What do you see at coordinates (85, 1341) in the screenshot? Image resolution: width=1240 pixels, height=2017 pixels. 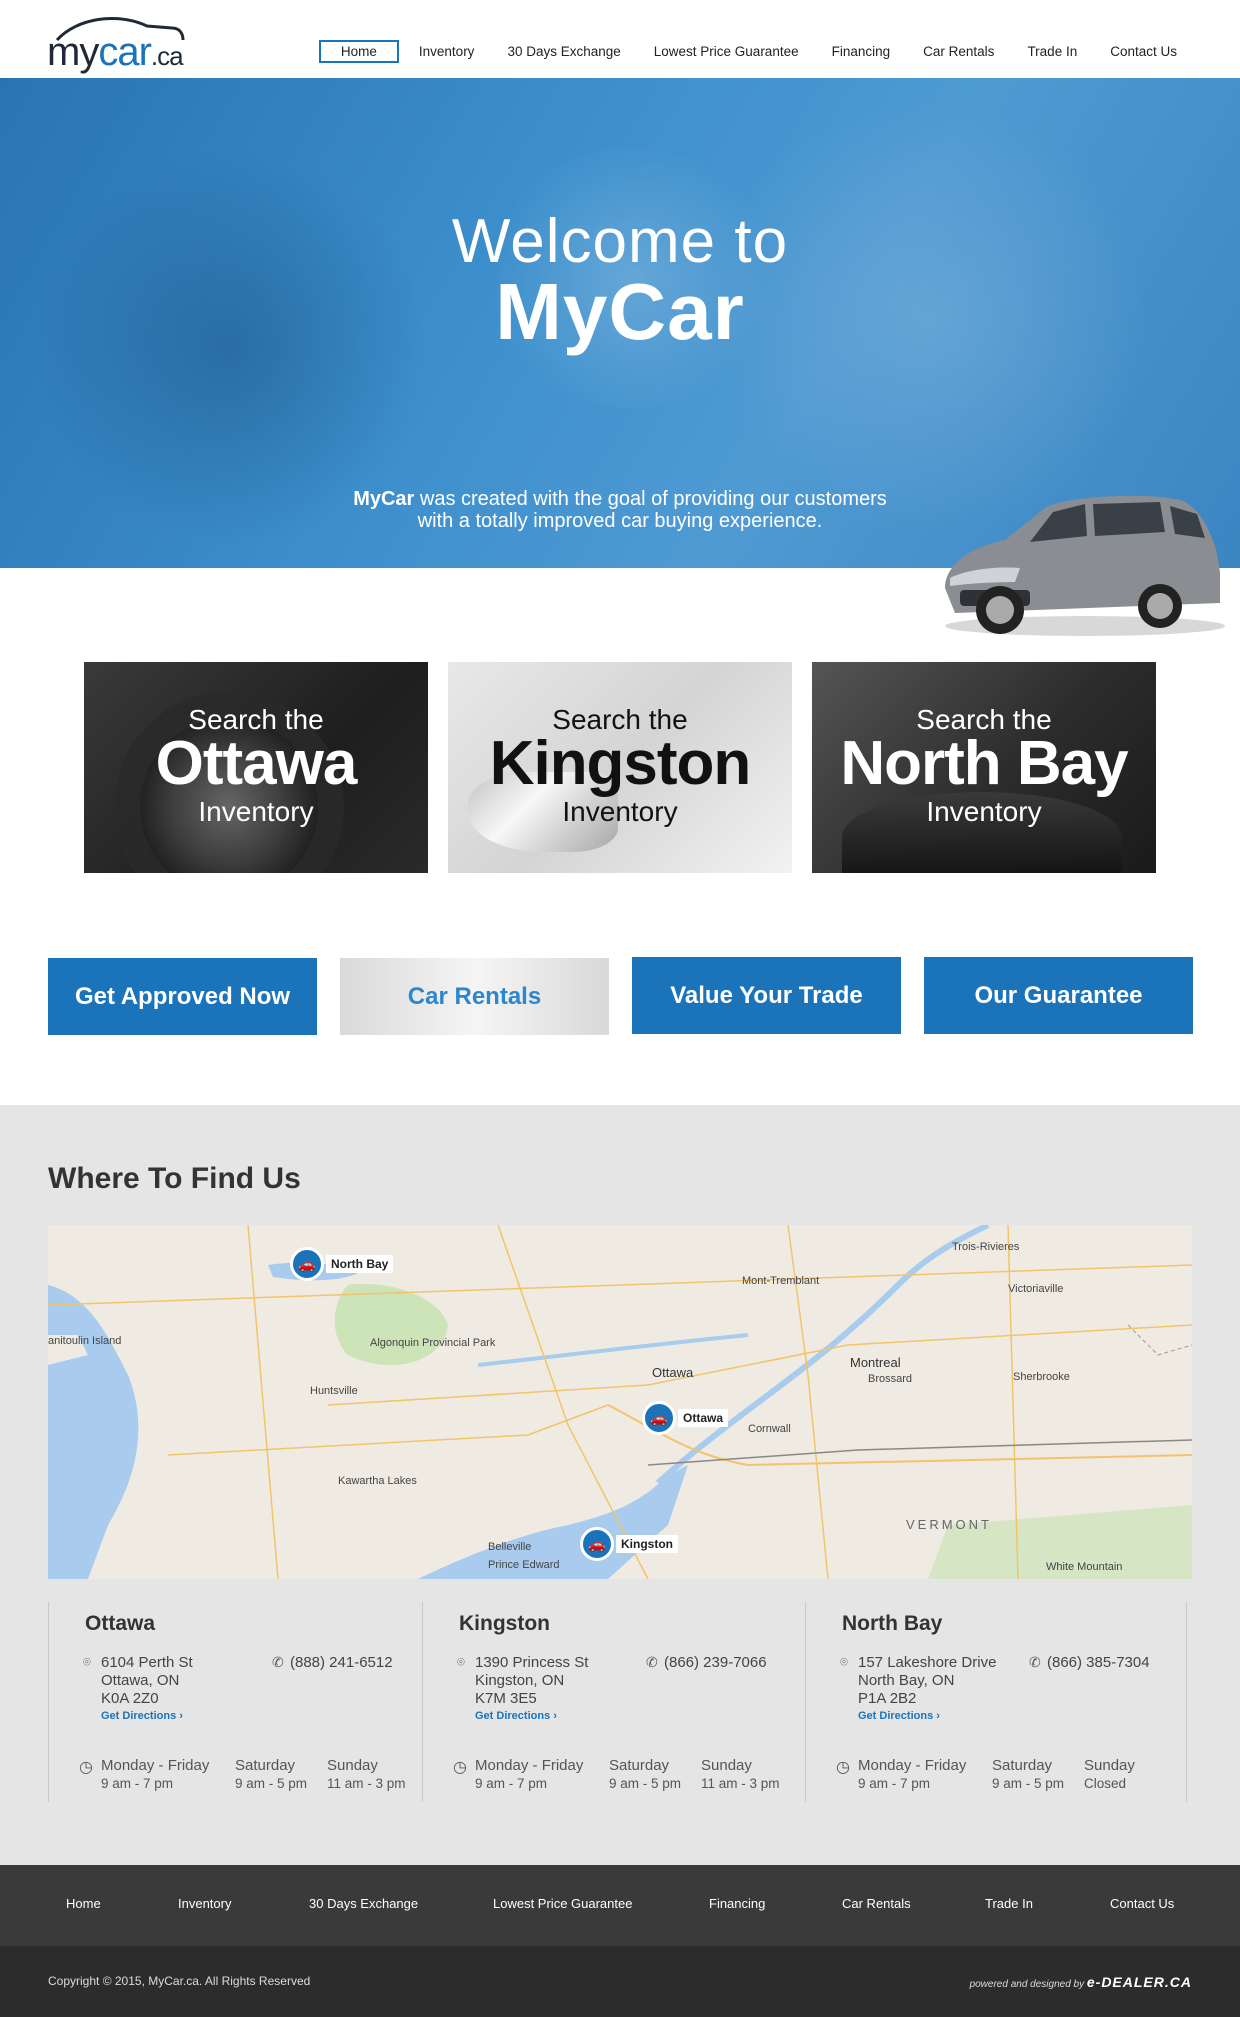 I see `map-label: anitoulin Island` at bounding box center [85, 1341].